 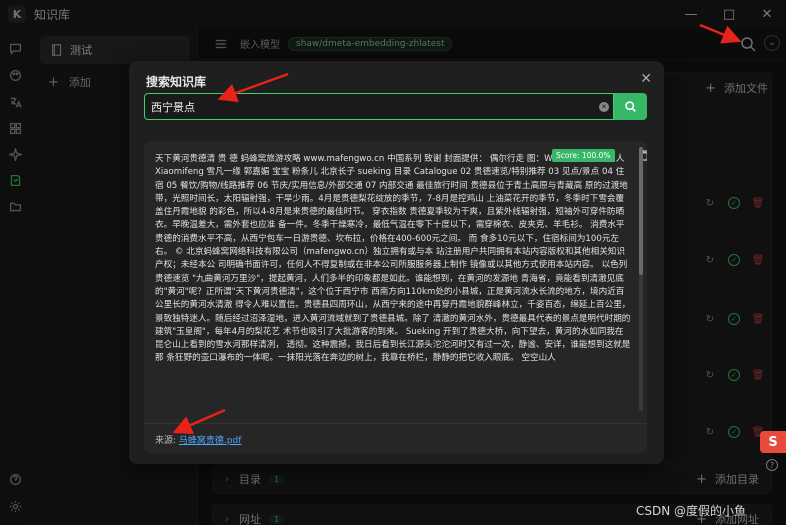 What do you see at coordinates (772, 465) in the screenshot?
I see `question-icon: ?` at bounding box center [772, 465].